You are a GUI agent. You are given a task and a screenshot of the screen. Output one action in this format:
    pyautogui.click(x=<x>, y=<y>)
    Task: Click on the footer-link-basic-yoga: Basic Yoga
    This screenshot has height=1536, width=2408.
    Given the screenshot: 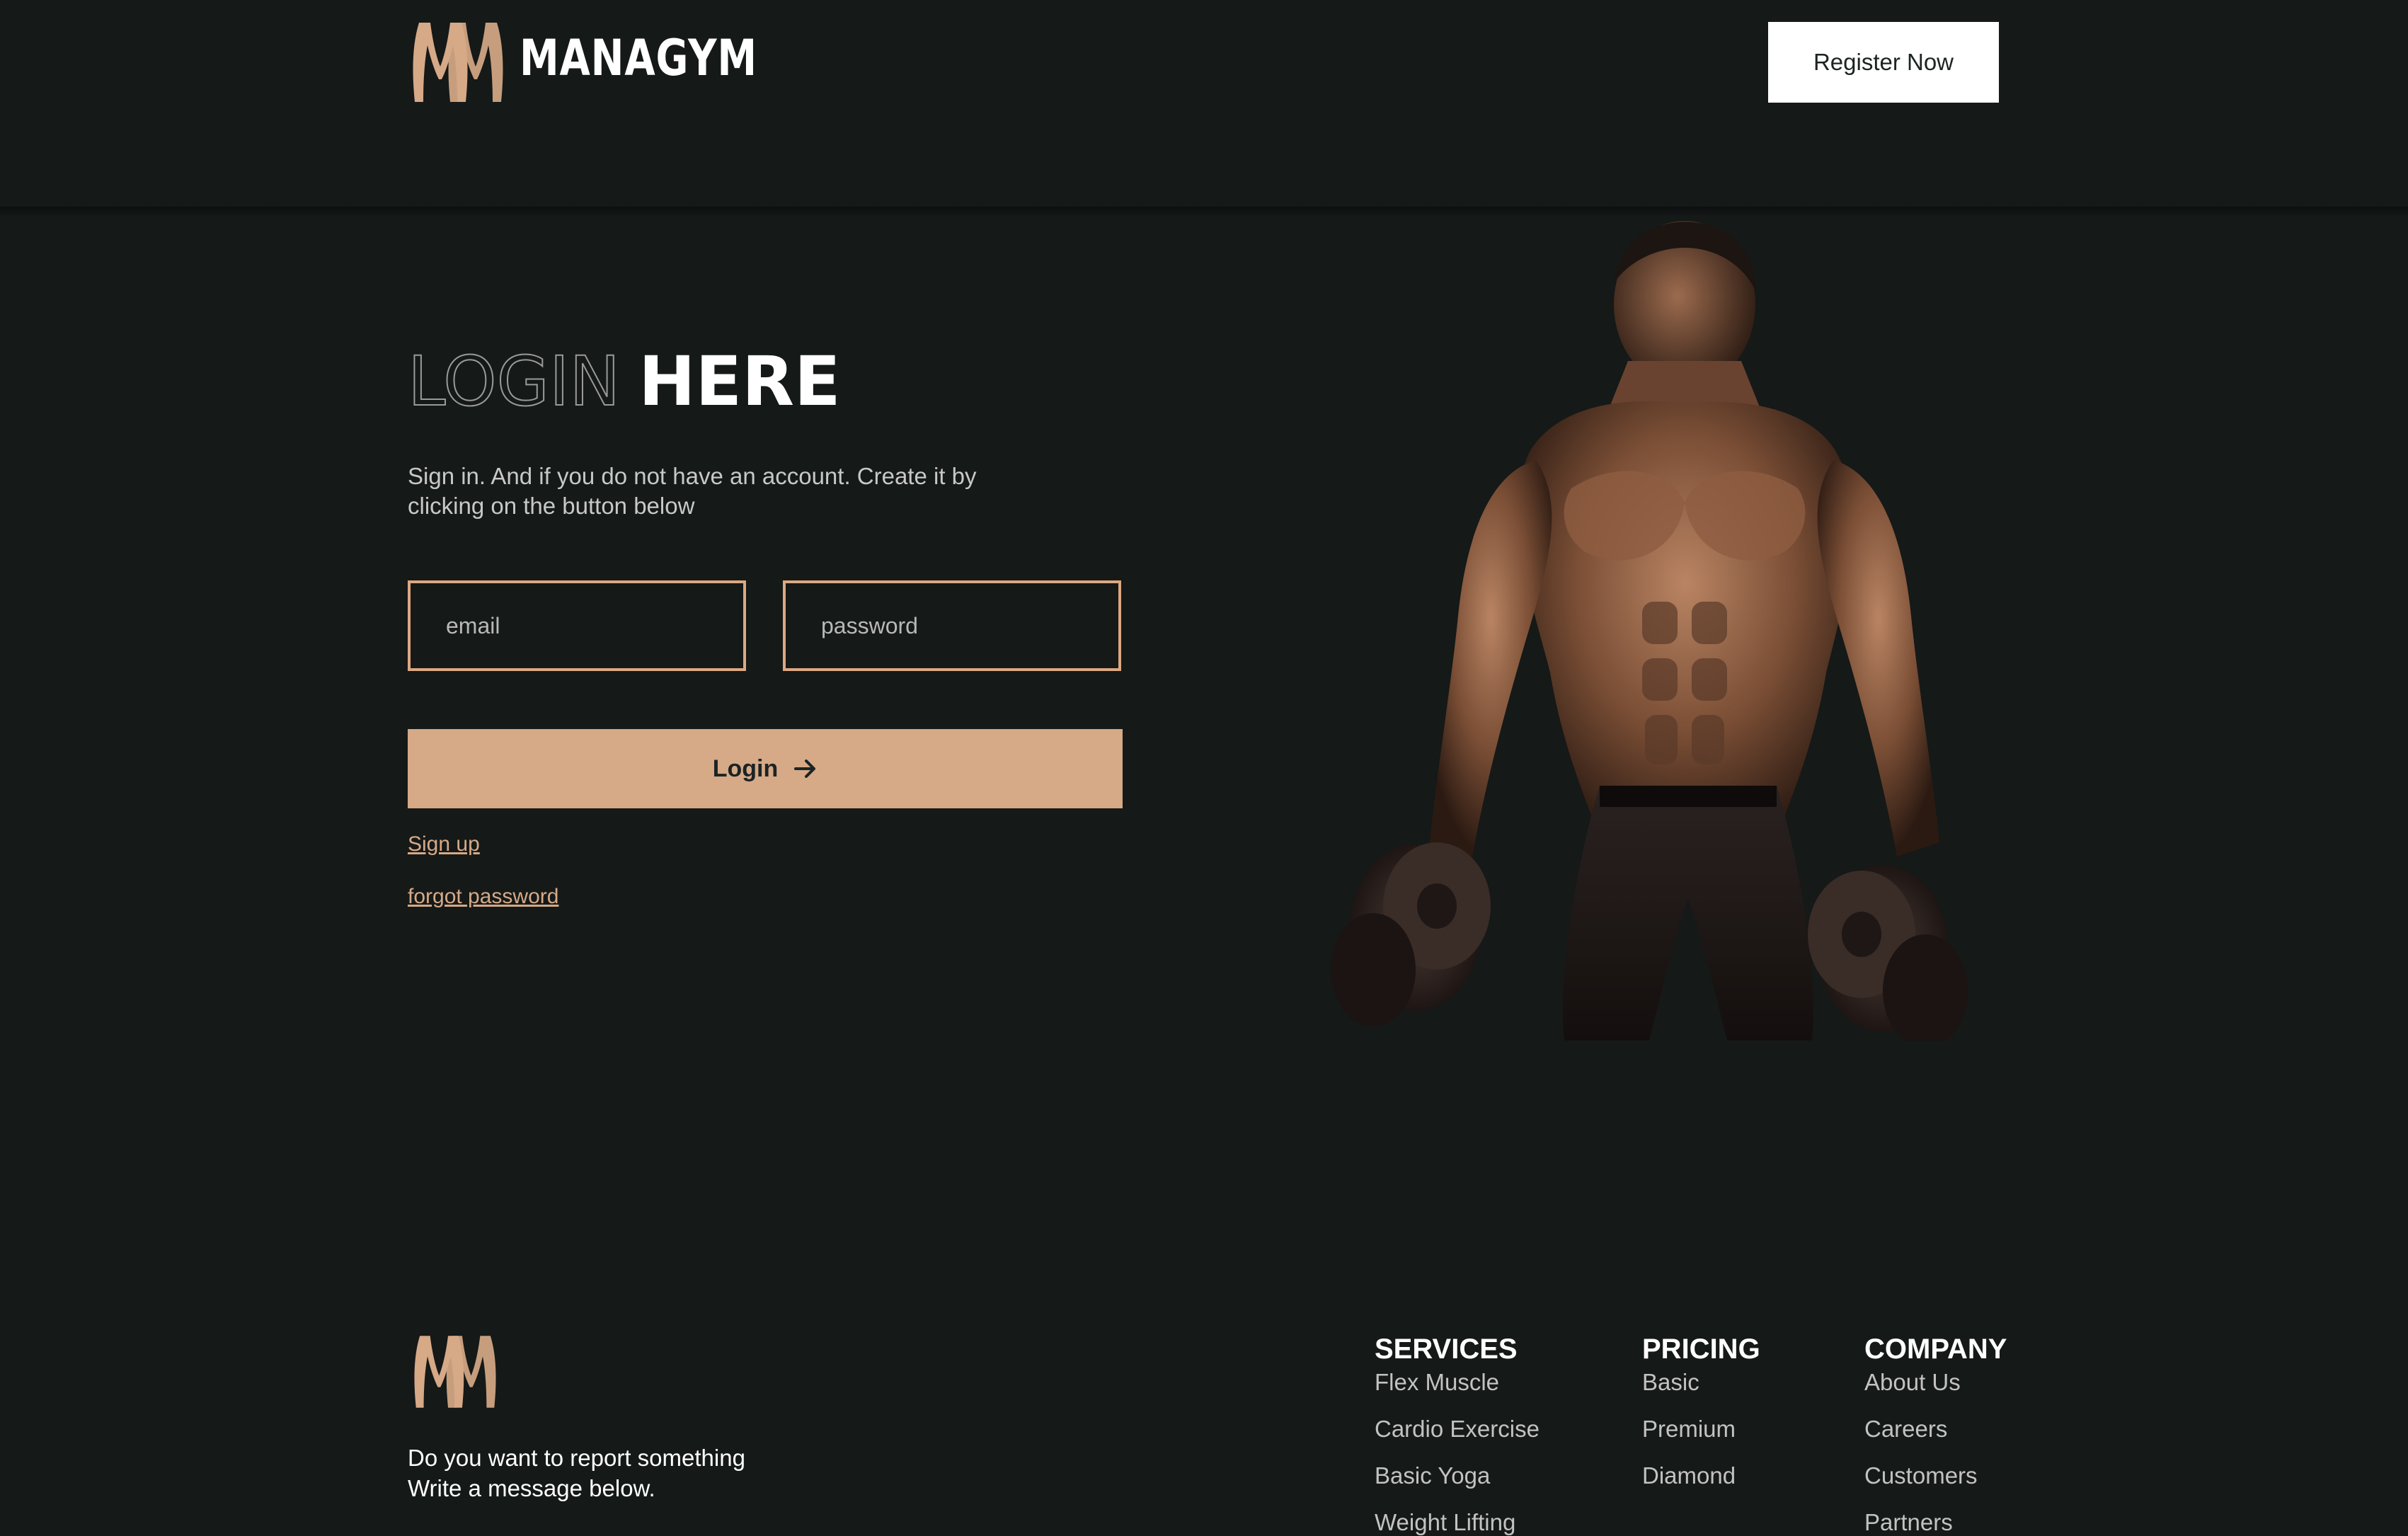 What is the action you would take?
    pyautogui.click(x=1432, y=1476)
    